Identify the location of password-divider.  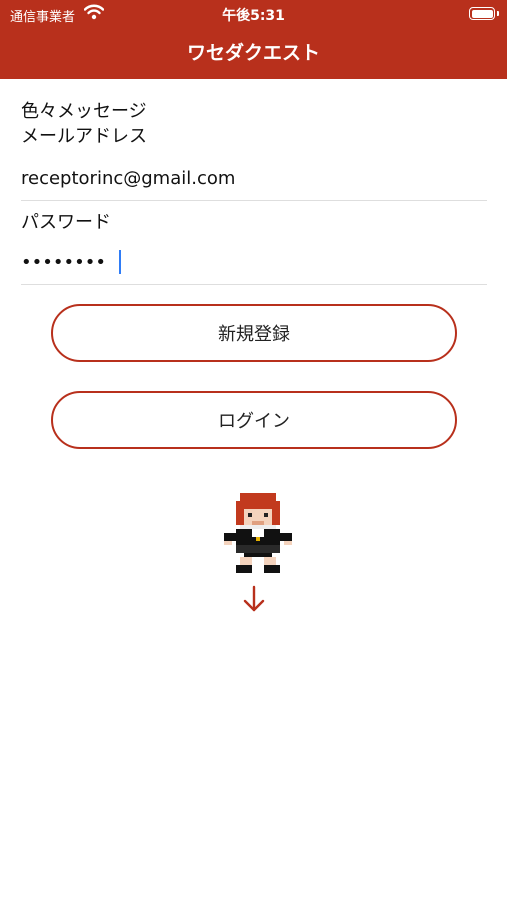
(254, 284).